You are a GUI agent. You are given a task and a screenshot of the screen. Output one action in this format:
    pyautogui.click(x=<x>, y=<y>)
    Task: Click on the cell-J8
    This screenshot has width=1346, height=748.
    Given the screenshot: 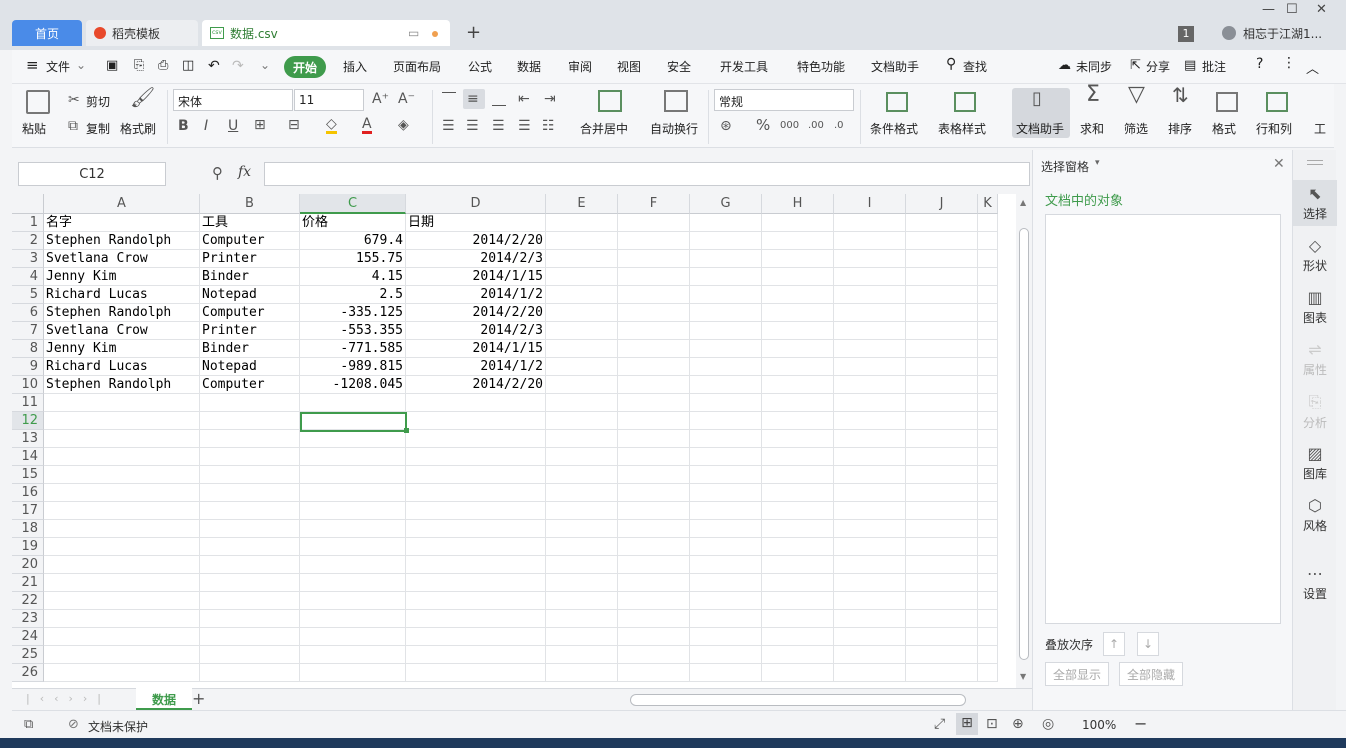 What is the action you would take?
    pyautogui.click(x=942, y=349)
    